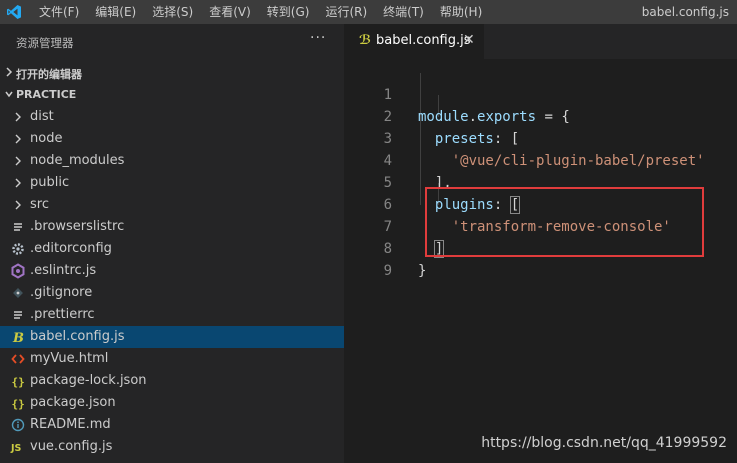 Image resolution: width=737 pixels, height=463 pixels. Describe the element at coordinates (172, 117) in the screenshot. I see `tree-item-dist: dist` at that location.